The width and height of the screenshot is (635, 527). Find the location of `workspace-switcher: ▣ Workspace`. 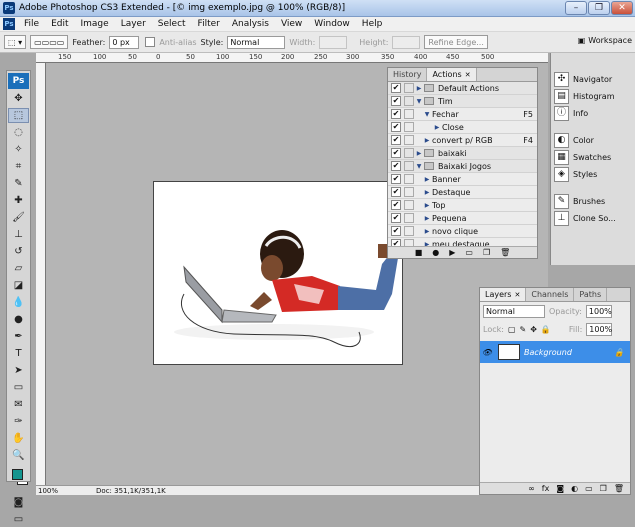

workspace-switcher: ▣ Workspace is located at coordinates (605, 40).